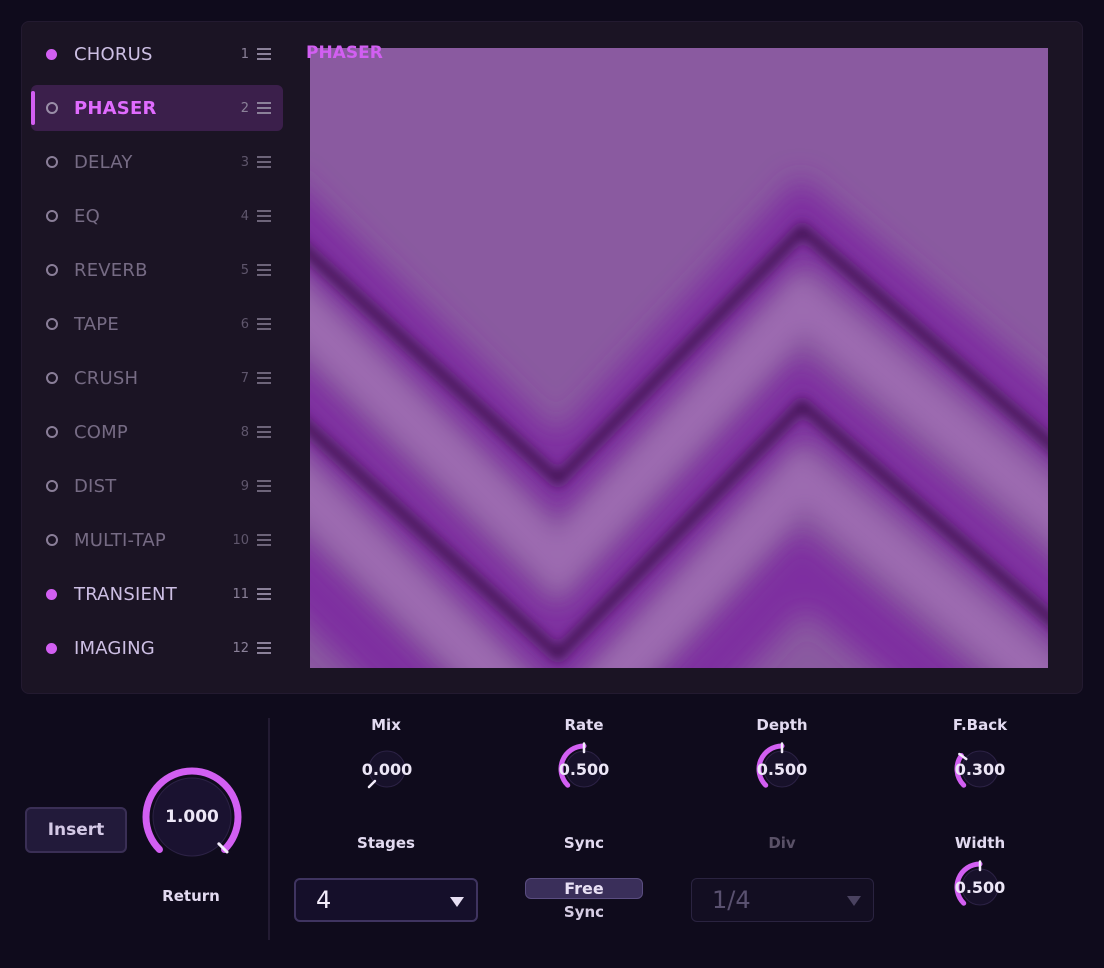 Image resolution: width=1104 pixels, height=968 pixels. Describe the element at coordinates (782, 843) in the screenshot. I see `div-label: Div` at that location.